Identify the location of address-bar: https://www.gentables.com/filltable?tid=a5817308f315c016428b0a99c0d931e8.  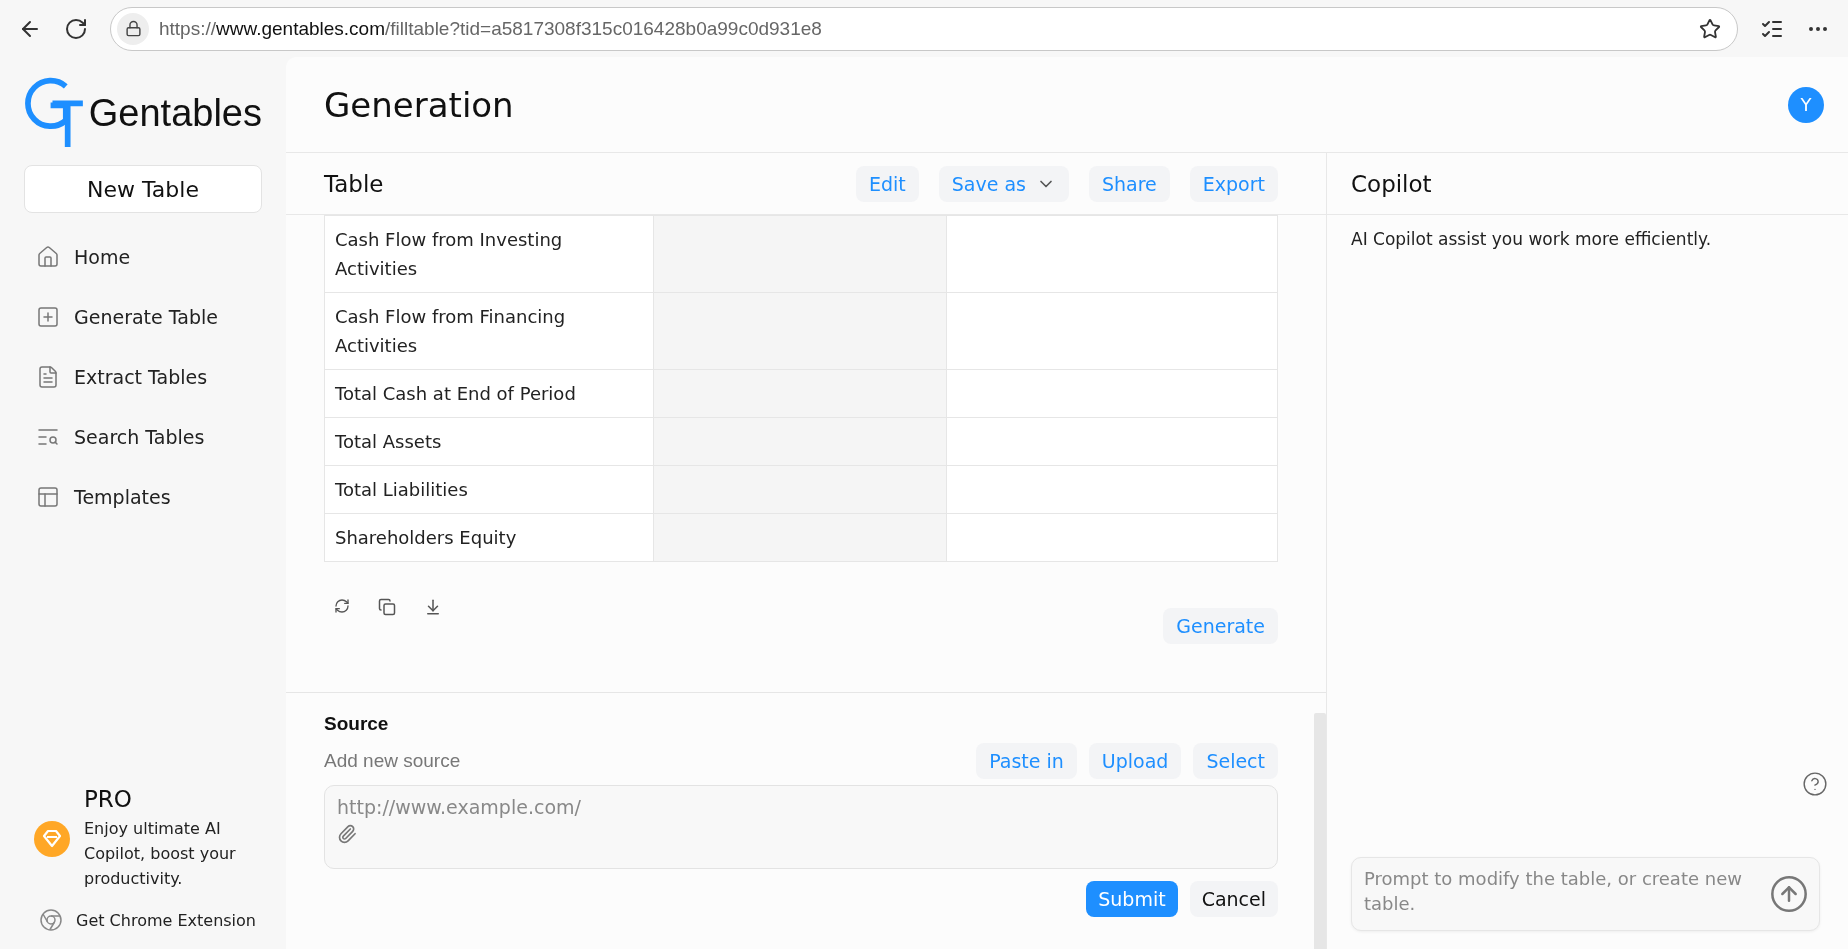
(924, 28).